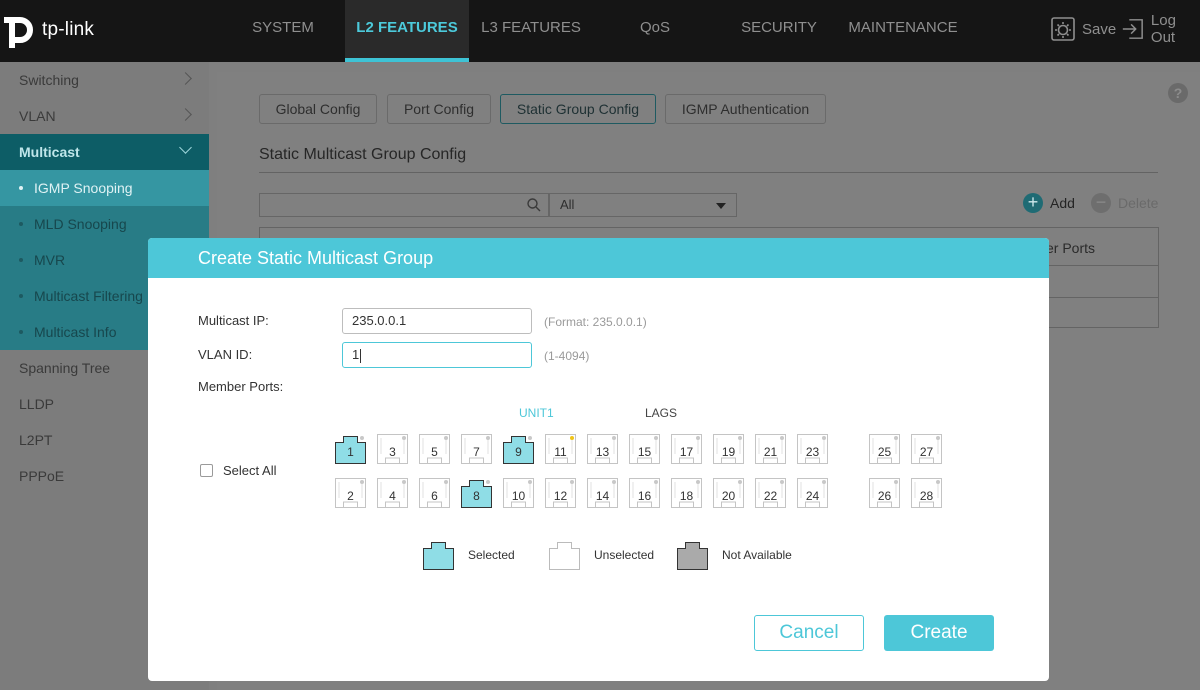 This screenshot has width=1200, height=690. I want to click on add-button: + Add, so click(1049, 203).